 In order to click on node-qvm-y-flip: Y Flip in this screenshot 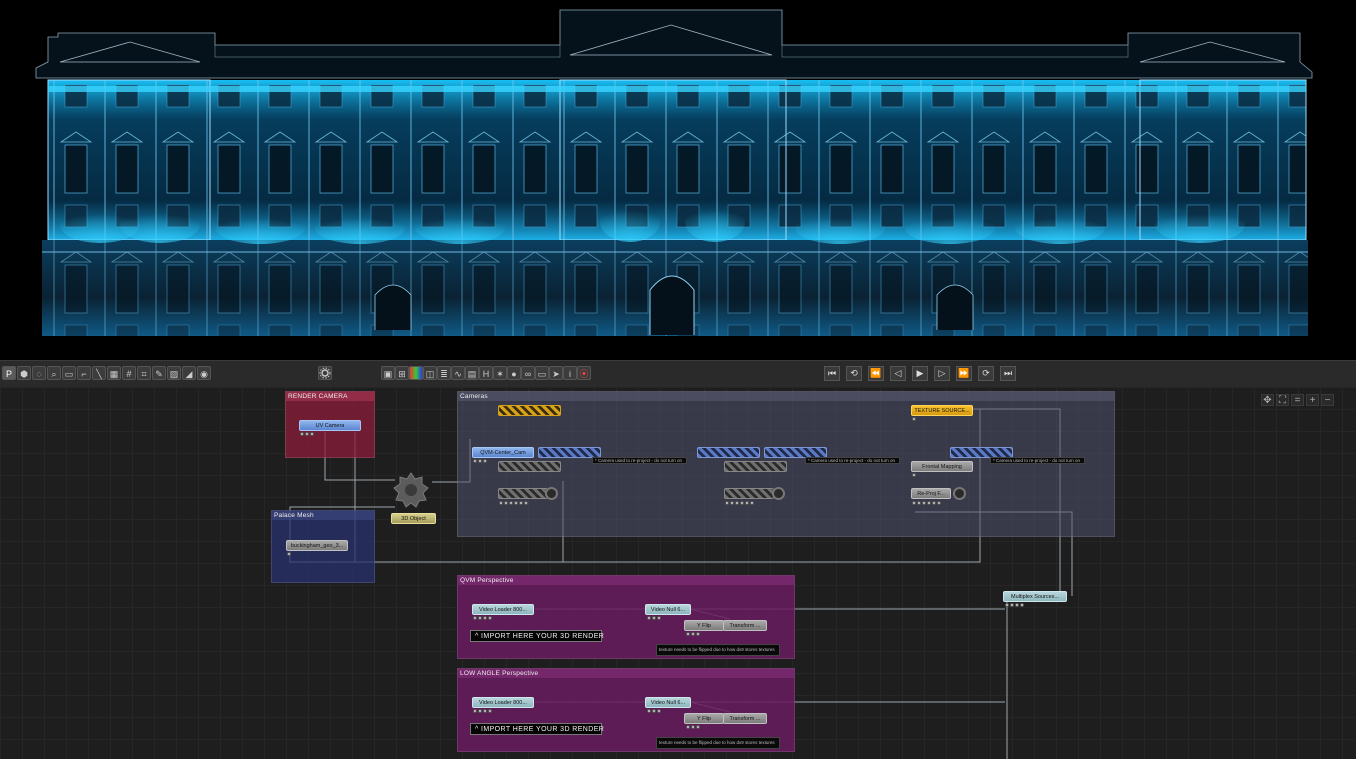, I will do `click(704, 625)`.